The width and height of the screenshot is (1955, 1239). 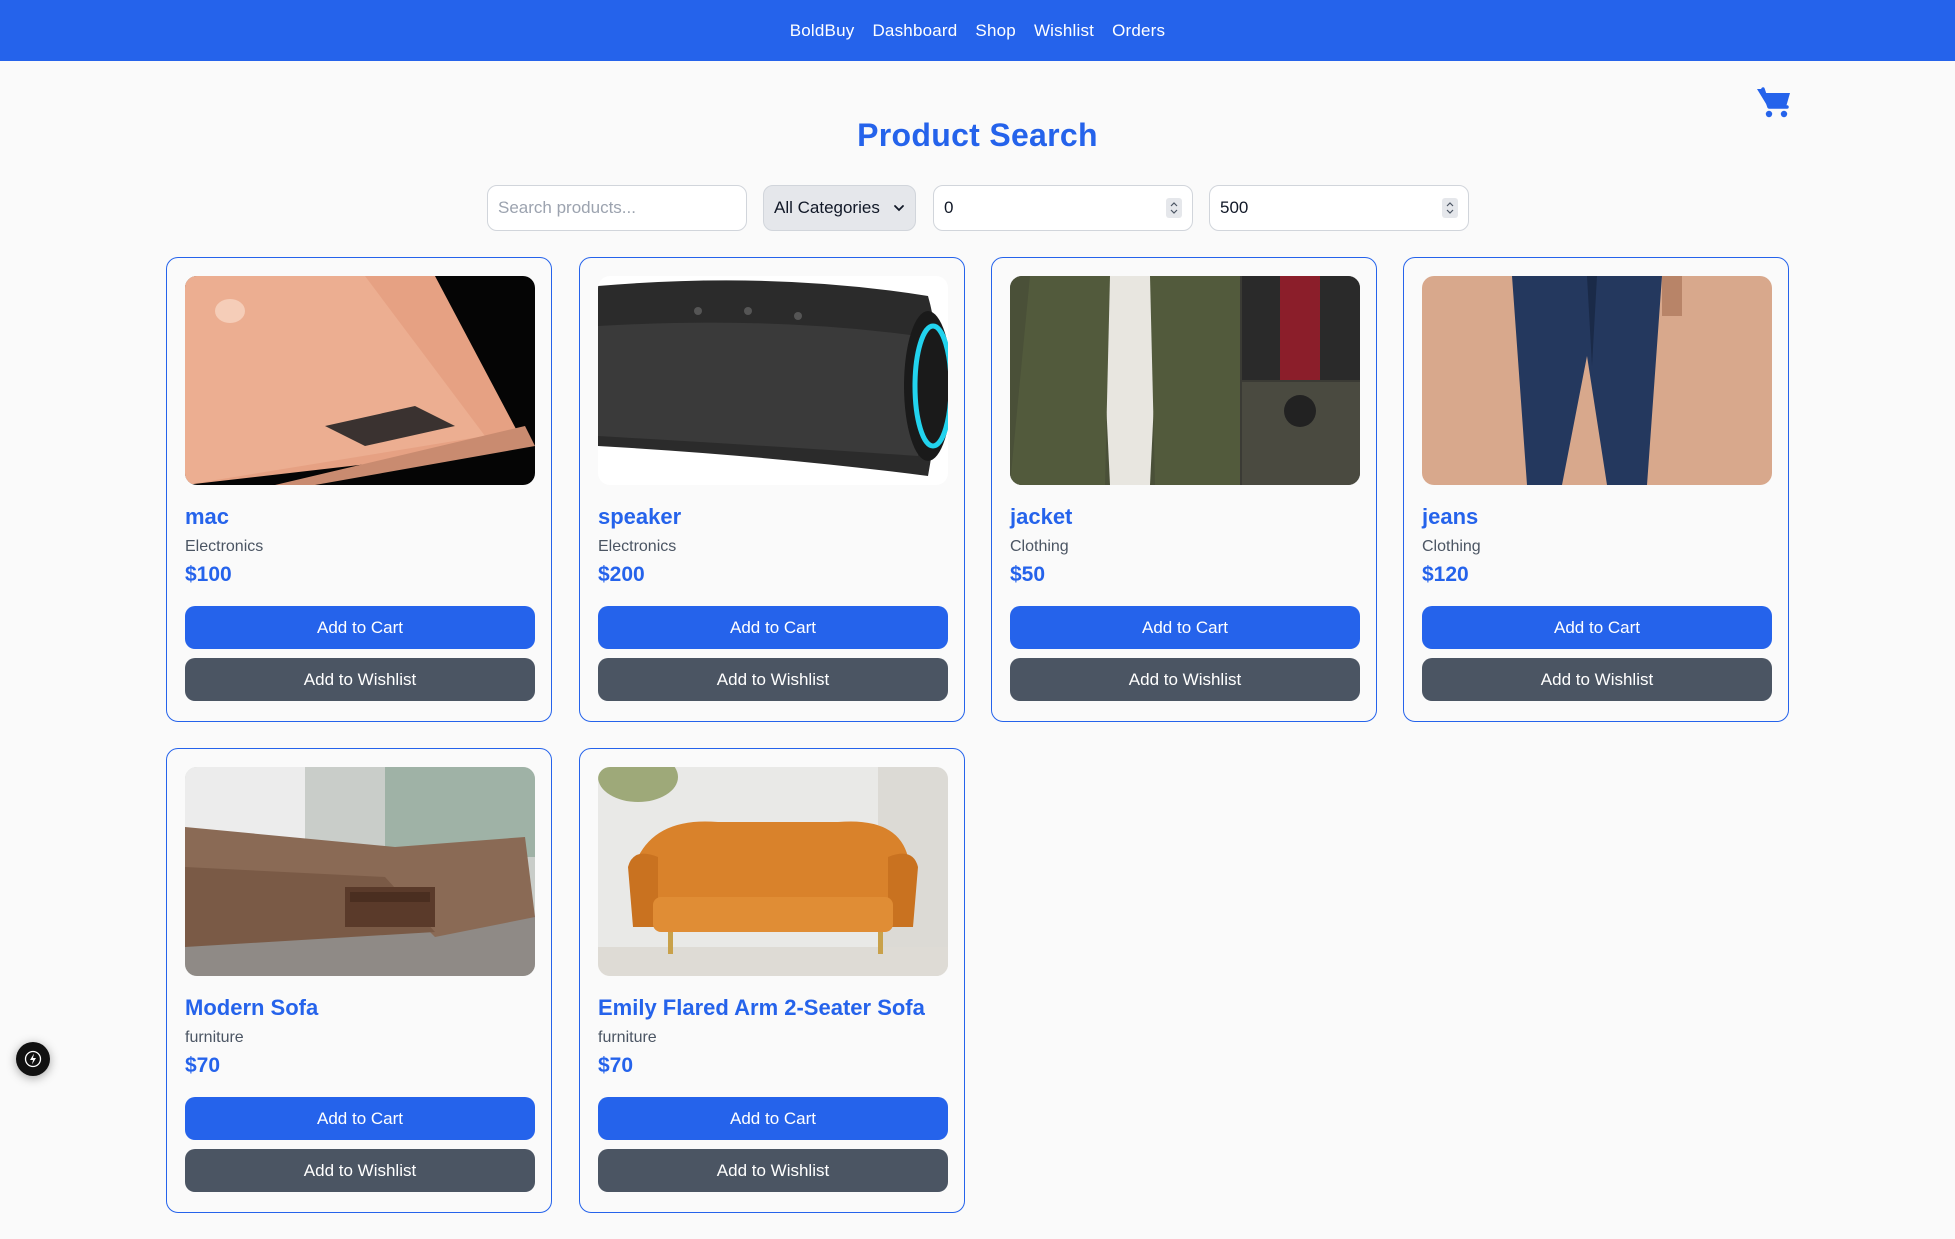 I want to click on top-navbar: BoldBuy Dashboard Shop Wishlist Orders, so click(x=977, y=30).